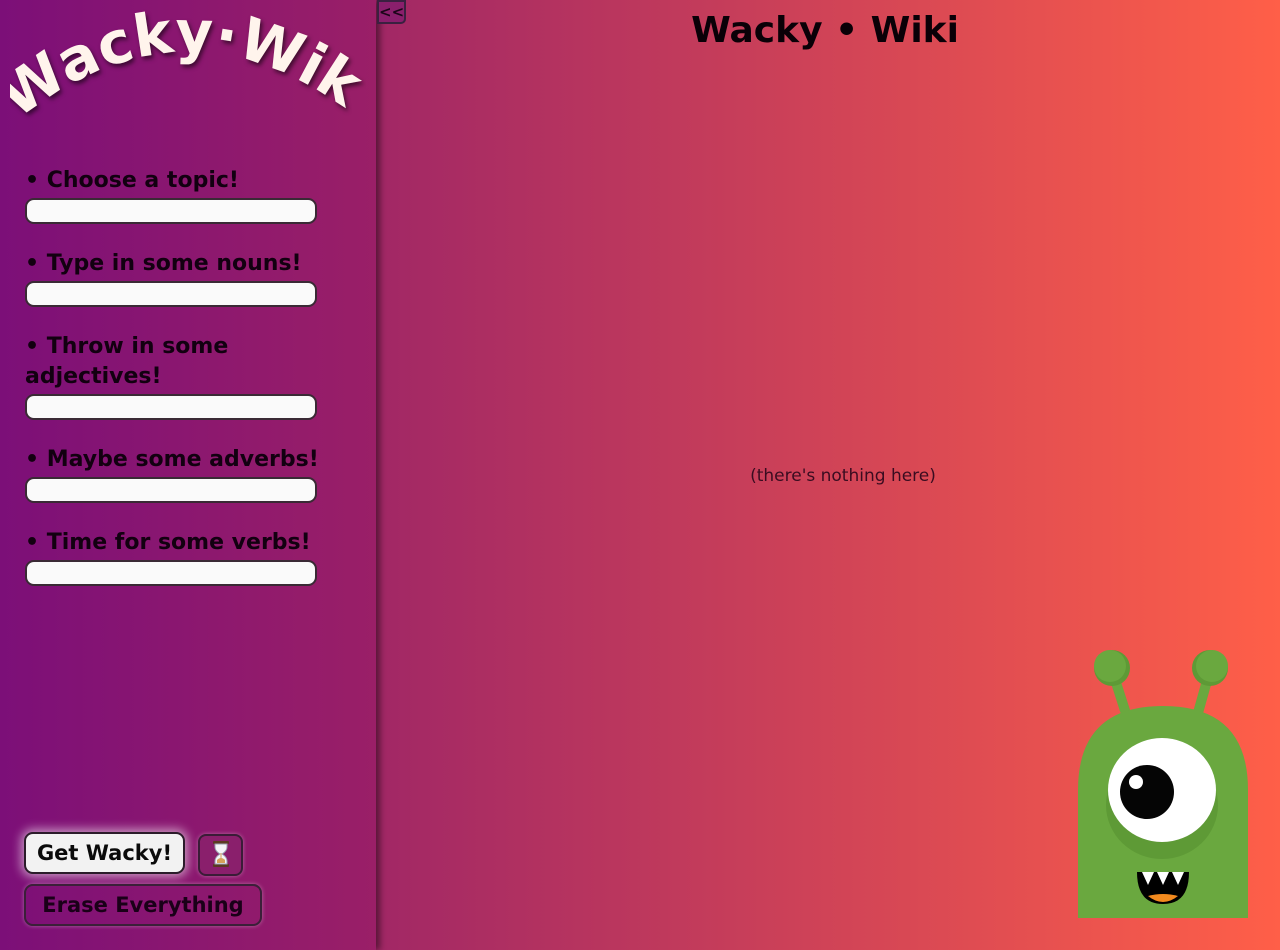  Describe the element at coordinates (171, 573) in the screenshot. I see `verbs-input` at that location.